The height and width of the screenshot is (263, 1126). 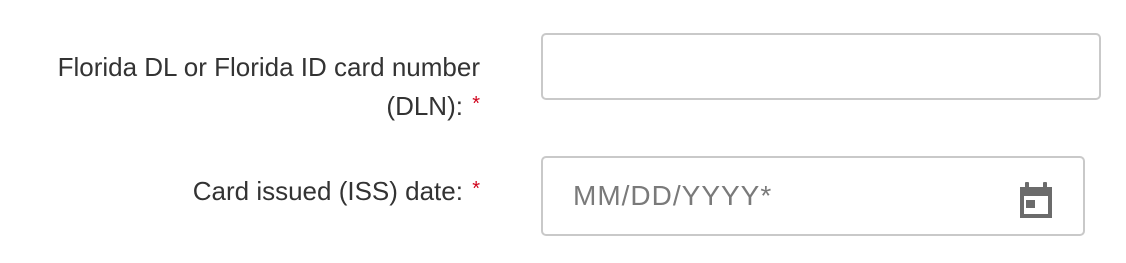 I want to click on issue-date-label-text: Card issued (ISS) date:, so click(x=327, y=191).